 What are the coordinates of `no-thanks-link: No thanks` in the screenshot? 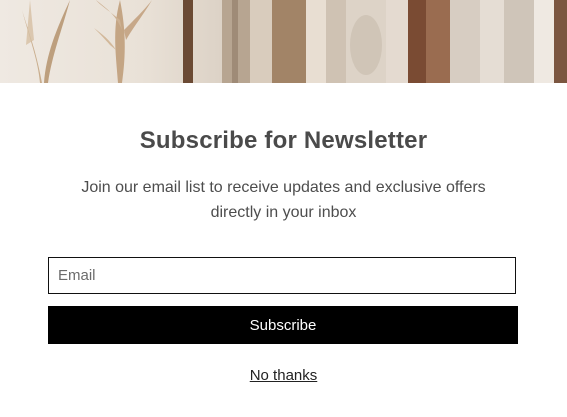 It's located at (284, 375).